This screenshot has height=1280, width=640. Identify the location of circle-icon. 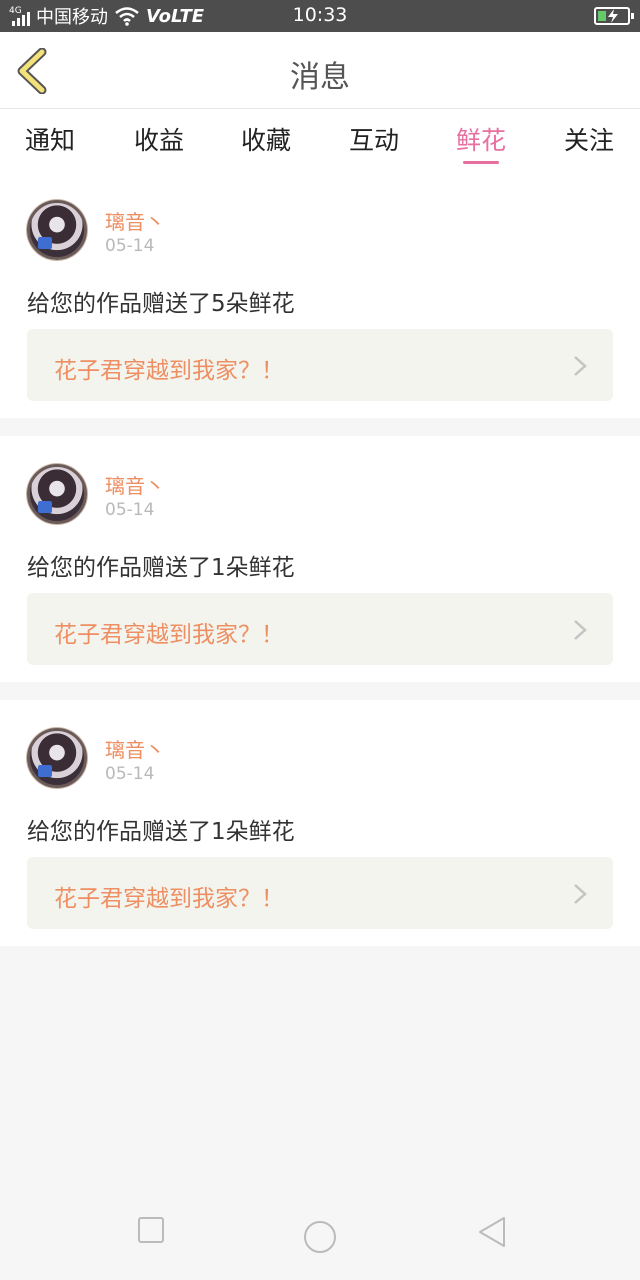
(320, 1237).